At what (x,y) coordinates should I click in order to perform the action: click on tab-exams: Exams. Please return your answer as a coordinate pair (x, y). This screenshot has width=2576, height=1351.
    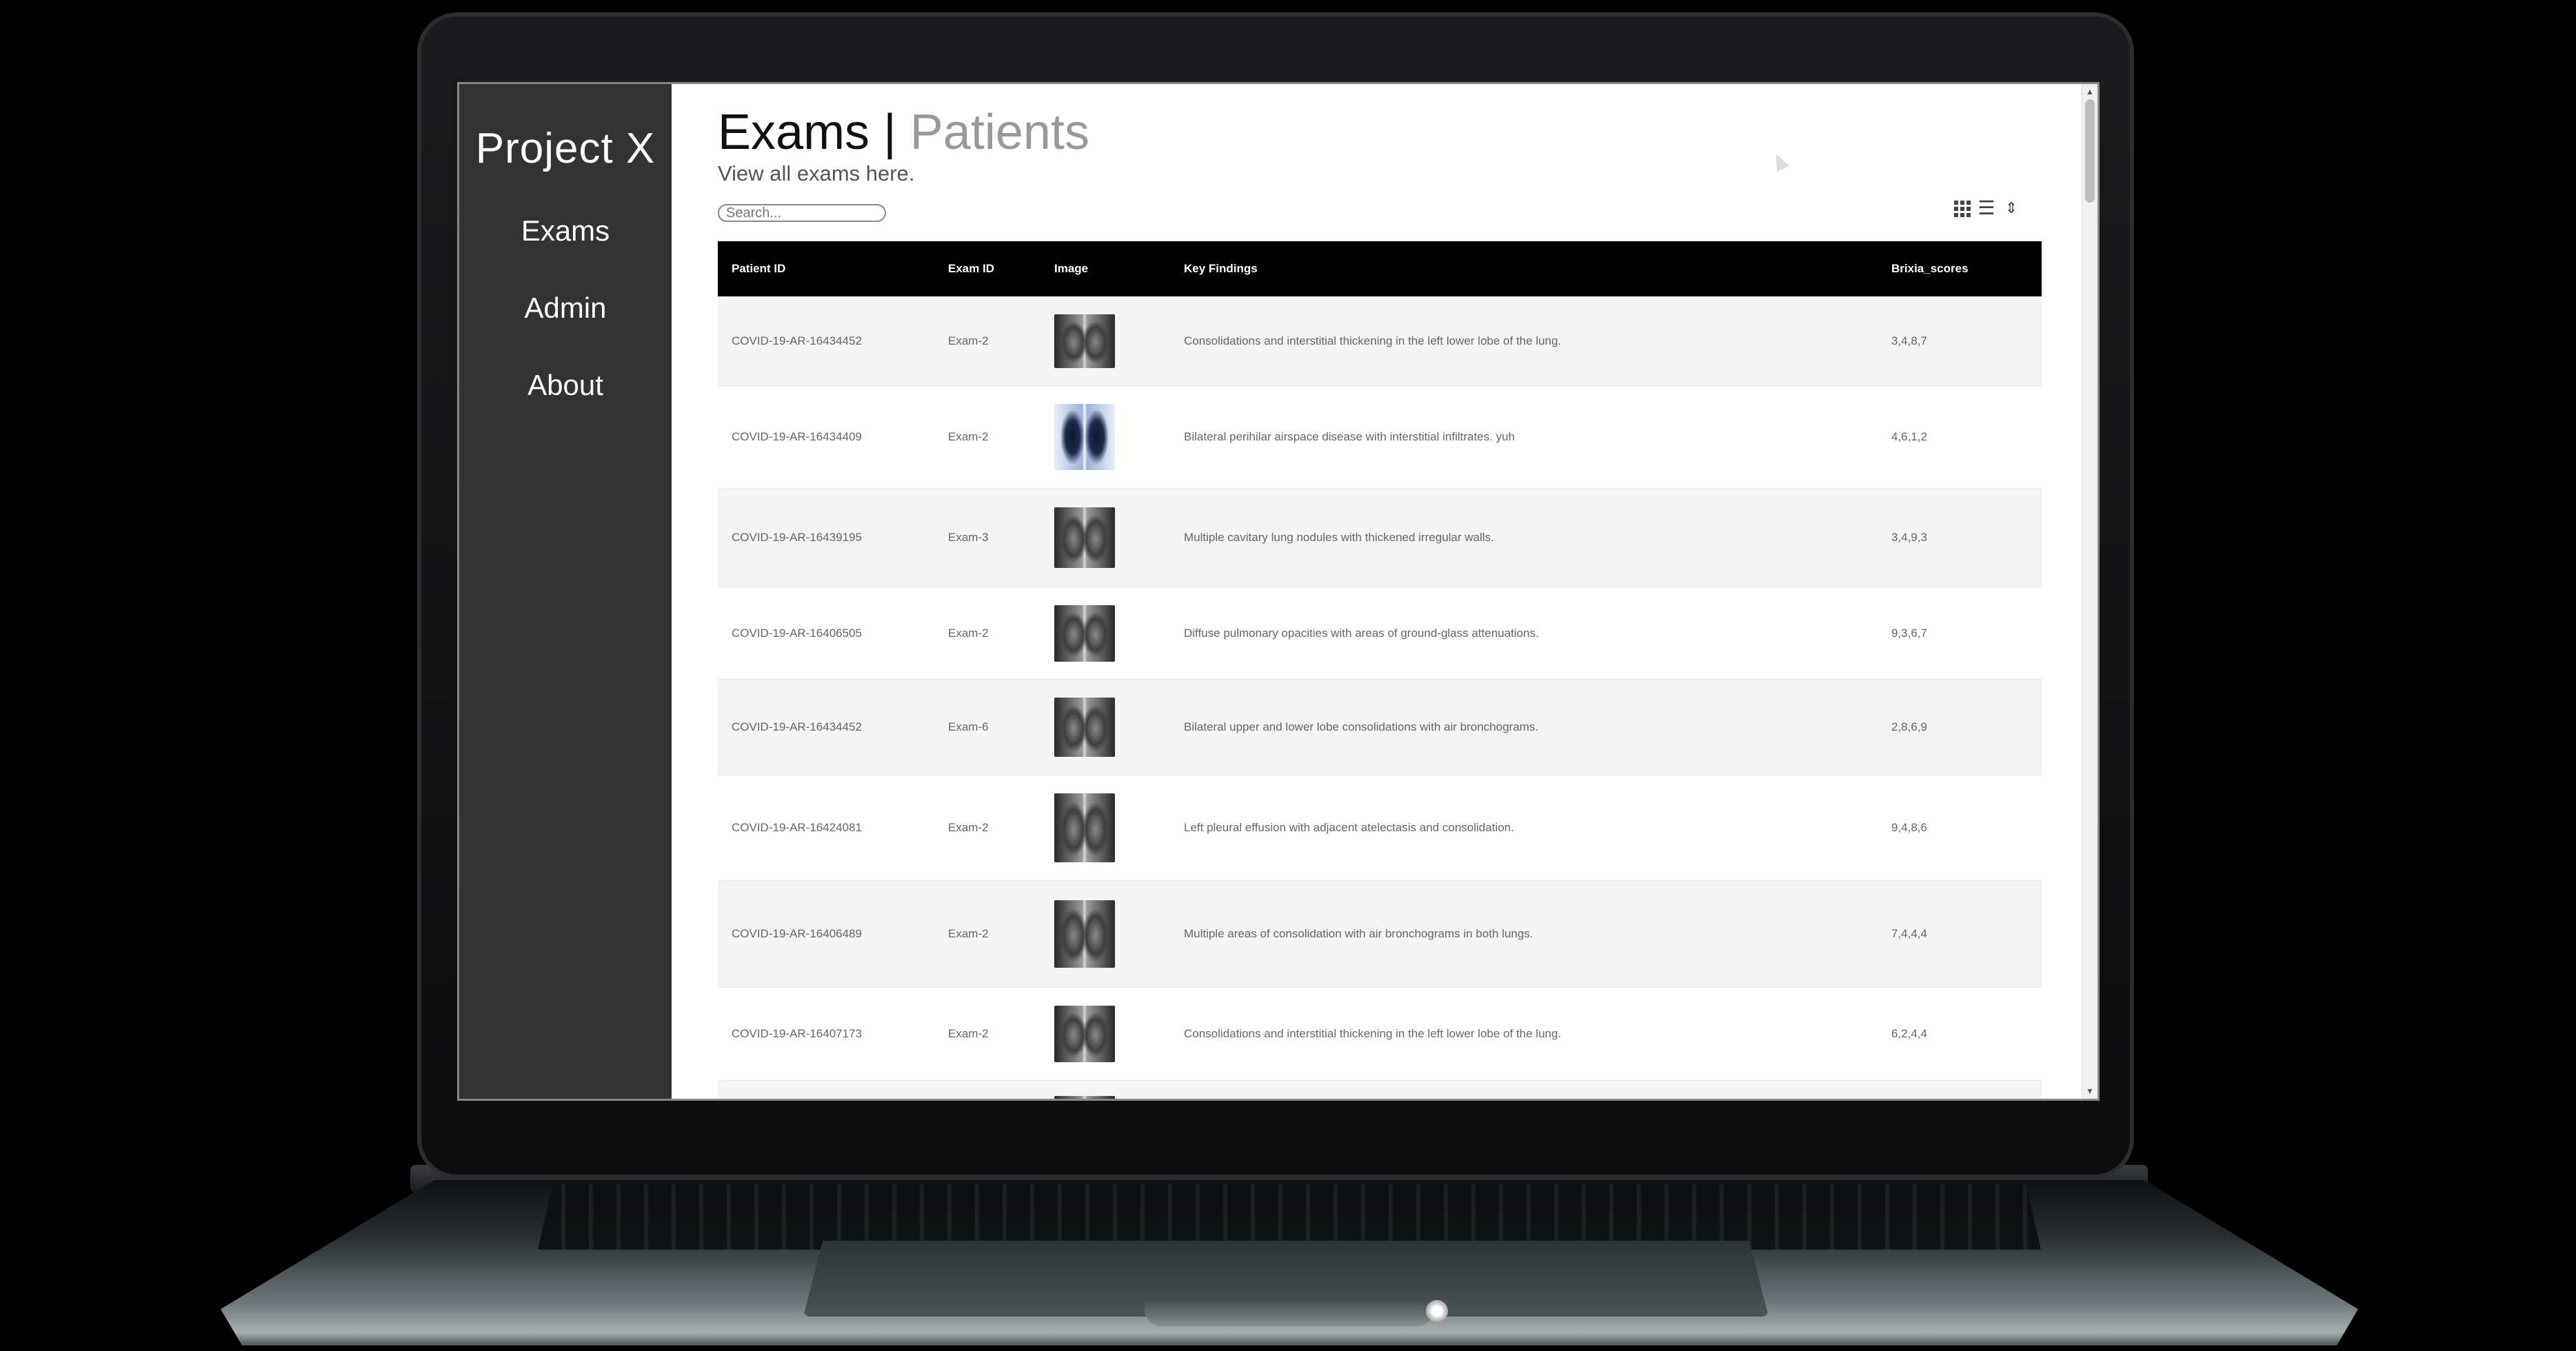
    Looking at the image, I should click on (793, 132).